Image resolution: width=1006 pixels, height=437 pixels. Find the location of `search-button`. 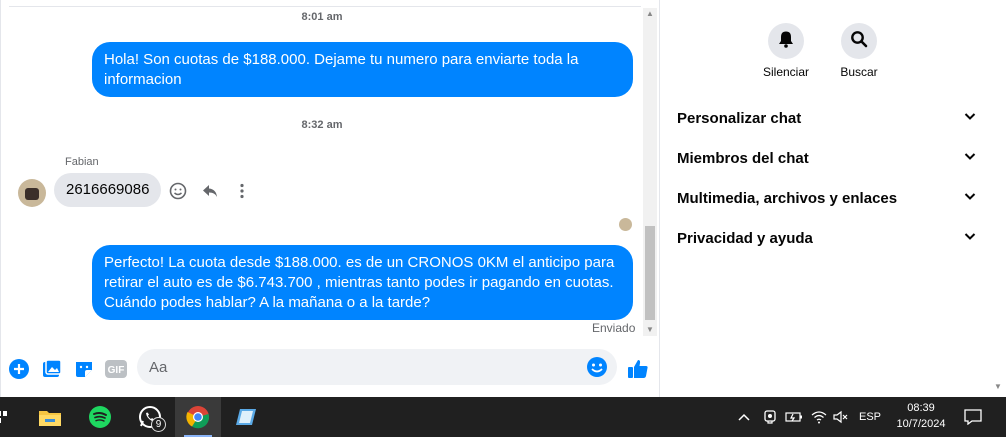

search-button is located at coordinates (859, 41).